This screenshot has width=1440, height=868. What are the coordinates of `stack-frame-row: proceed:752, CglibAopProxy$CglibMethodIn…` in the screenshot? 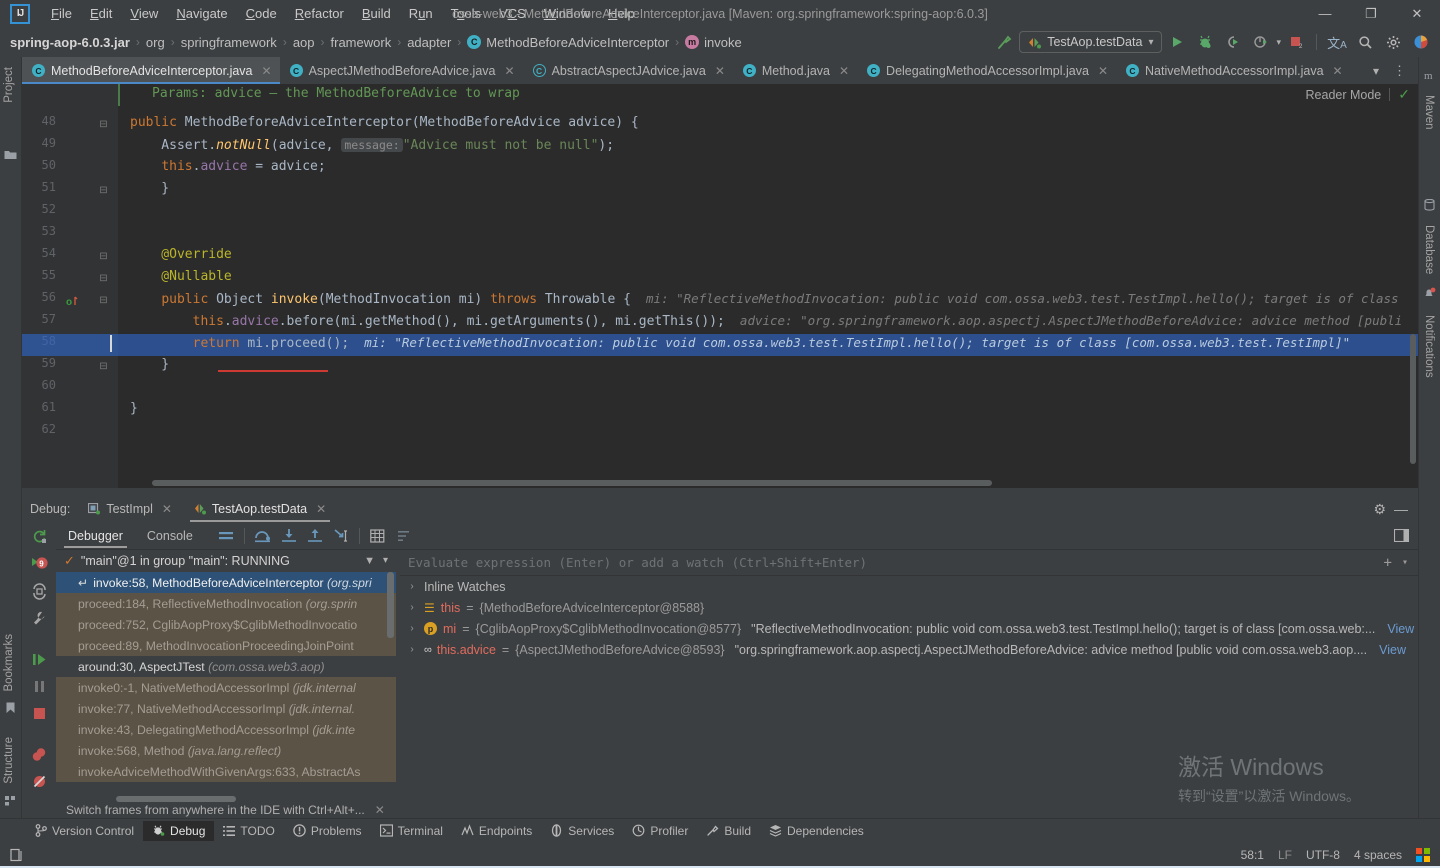 It's located at (226, 624).